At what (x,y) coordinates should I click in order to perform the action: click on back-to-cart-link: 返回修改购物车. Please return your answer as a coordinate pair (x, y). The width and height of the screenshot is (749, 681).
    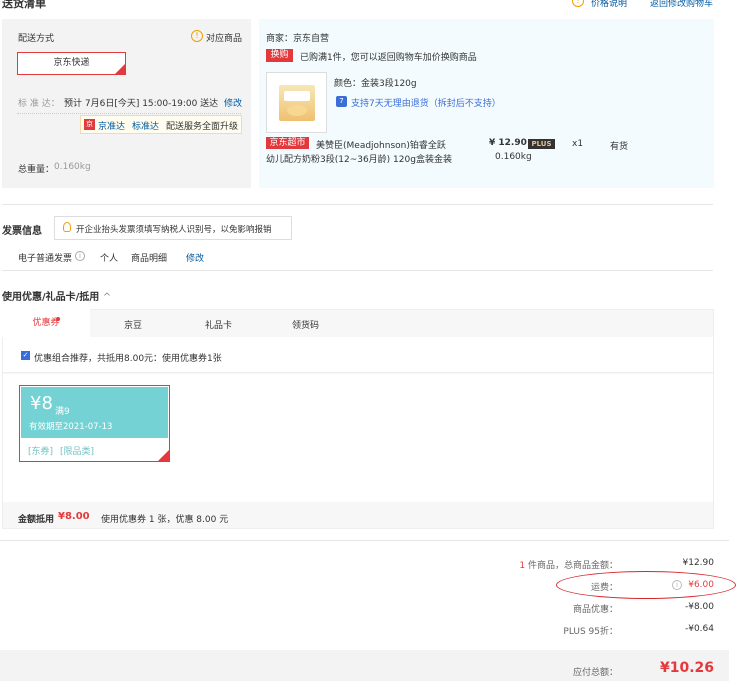
    Looking at the image, I should click on (681, 4).